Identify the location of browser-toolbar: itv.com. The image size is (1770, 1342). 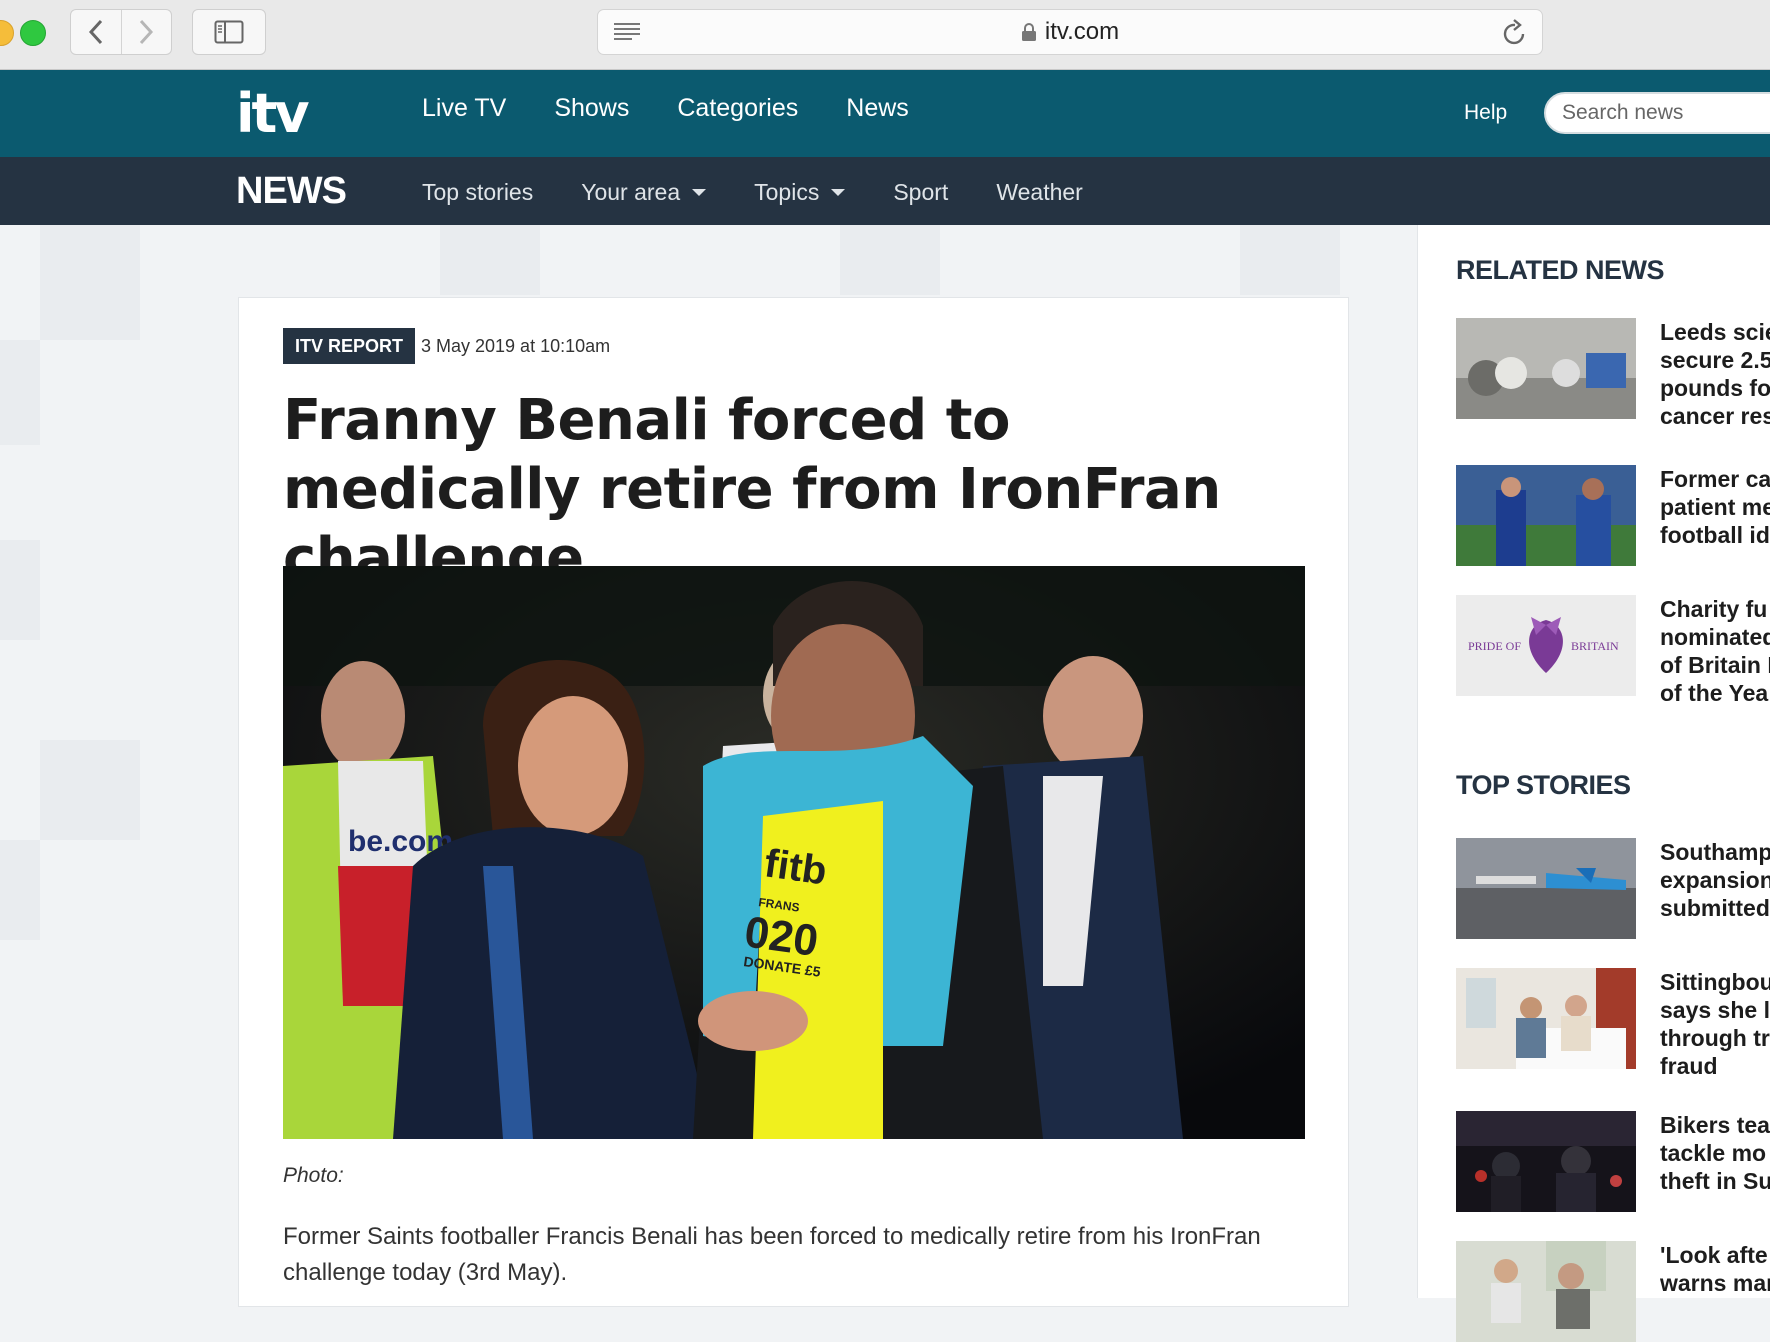
(885, 35).